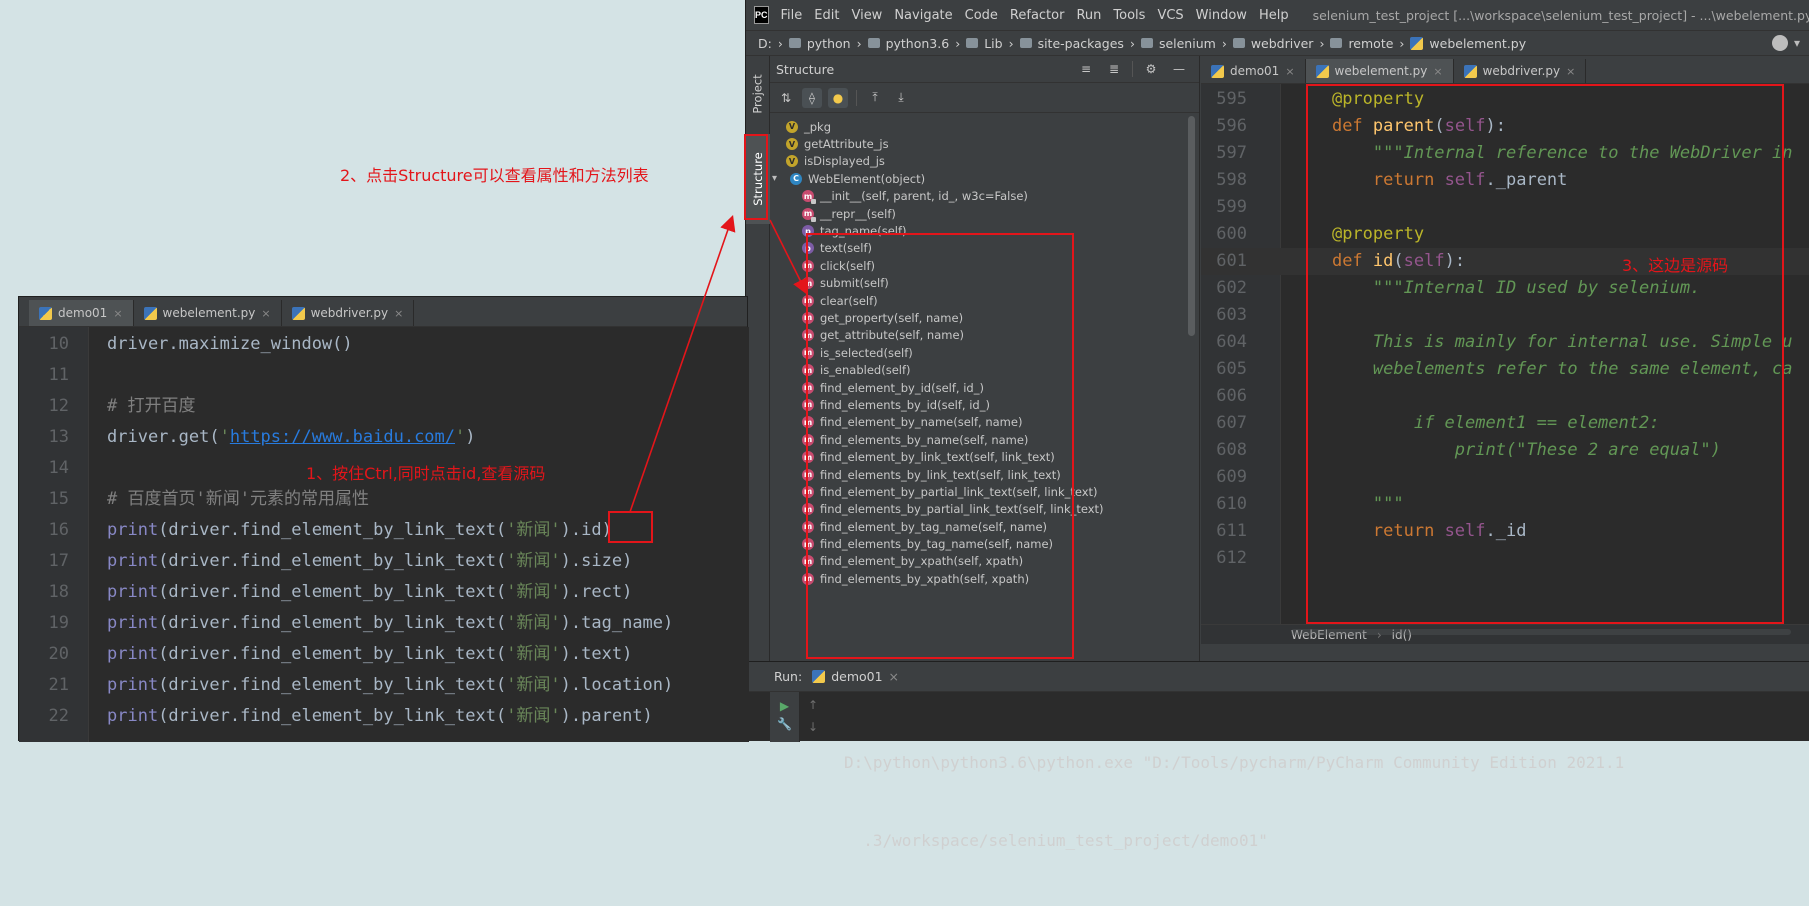 Image resolution: width=1809 pixels, height=906 pixels. I want to click on run-tab-label: demo01, so click(857, 676).